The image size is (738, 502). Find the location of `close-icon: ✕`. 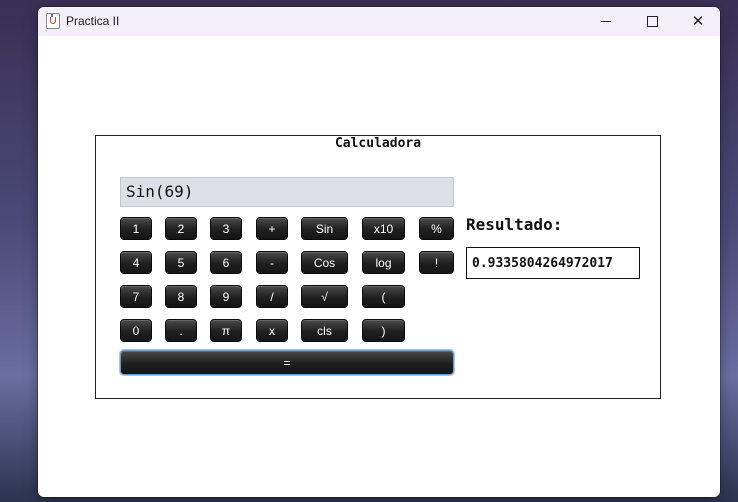

close-icon: ✕ is located at coordinates (698, 21).